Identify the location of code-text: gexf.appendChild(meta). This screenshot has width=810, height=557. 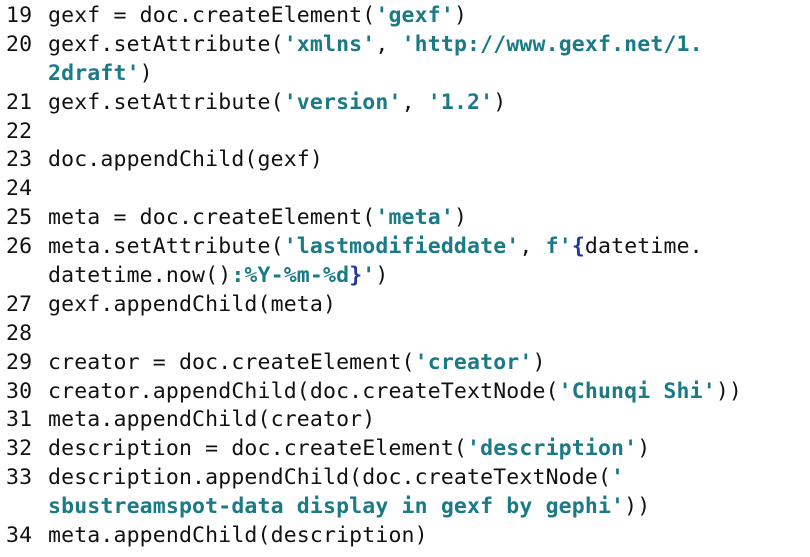
(192, 304).